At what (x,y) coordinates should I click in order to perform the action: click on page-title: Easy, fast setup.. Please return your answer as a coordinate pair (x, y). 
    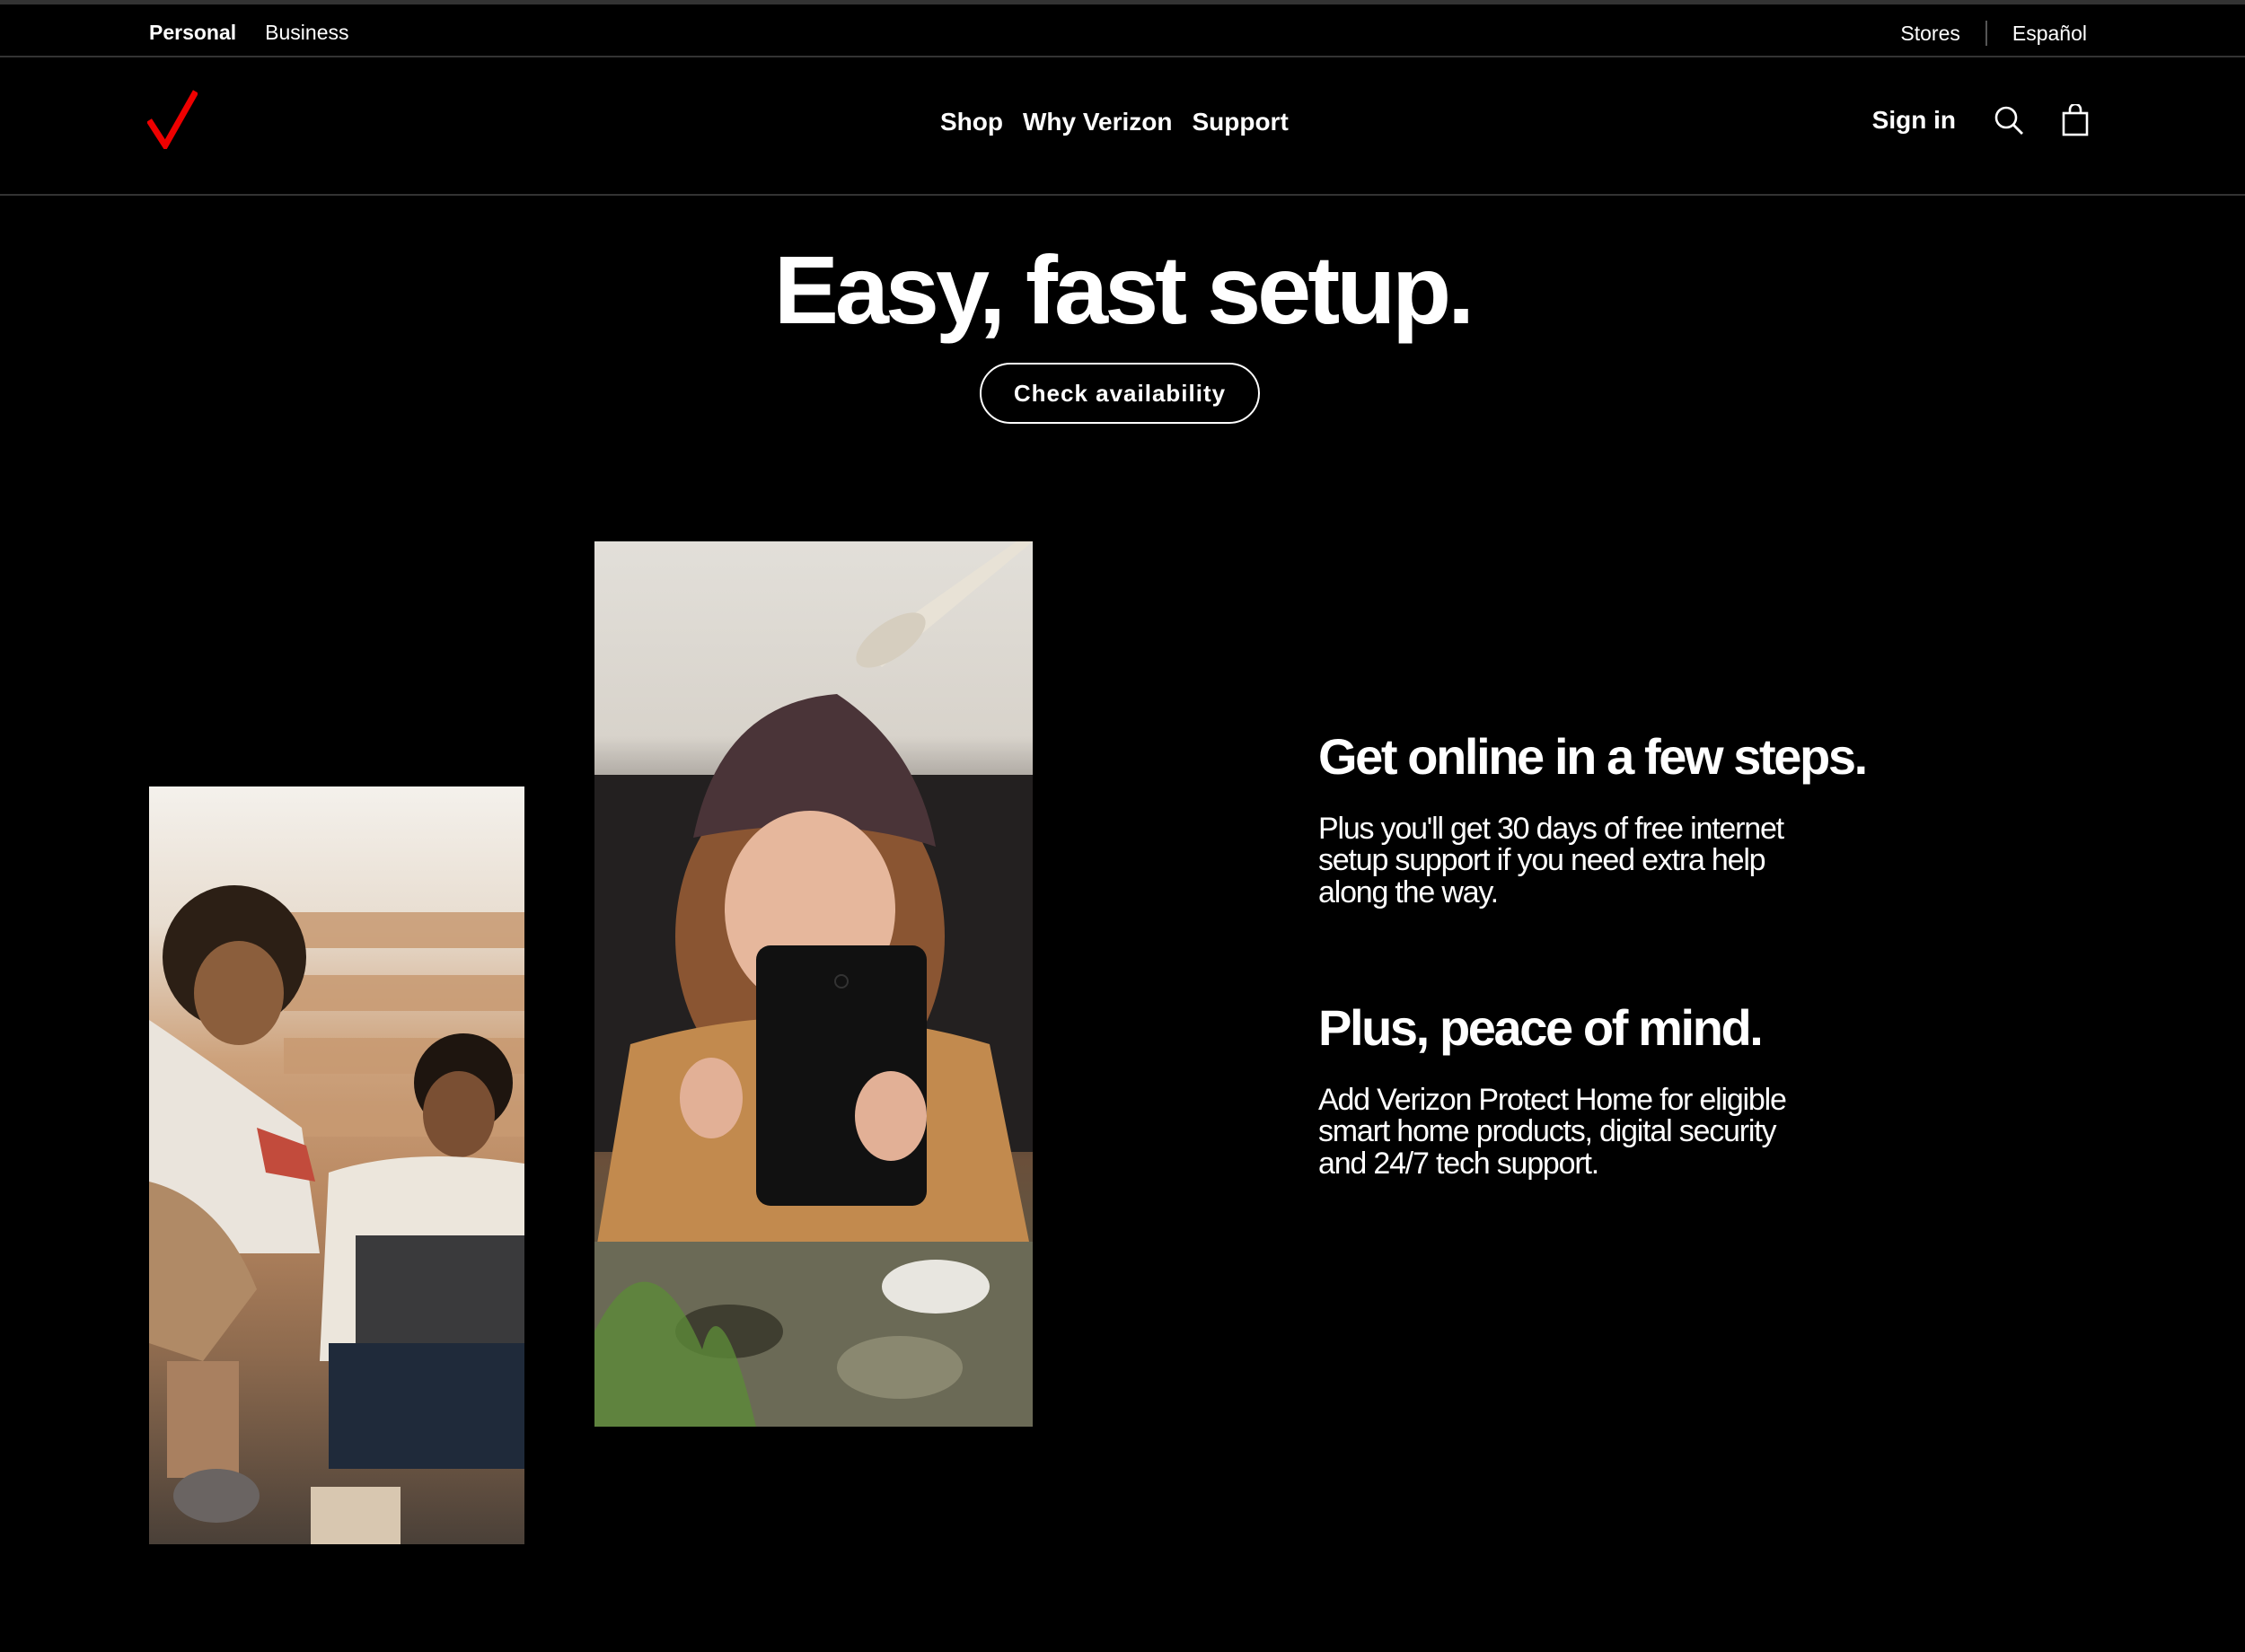
    Looking at the image, I should click on (1124, 290).